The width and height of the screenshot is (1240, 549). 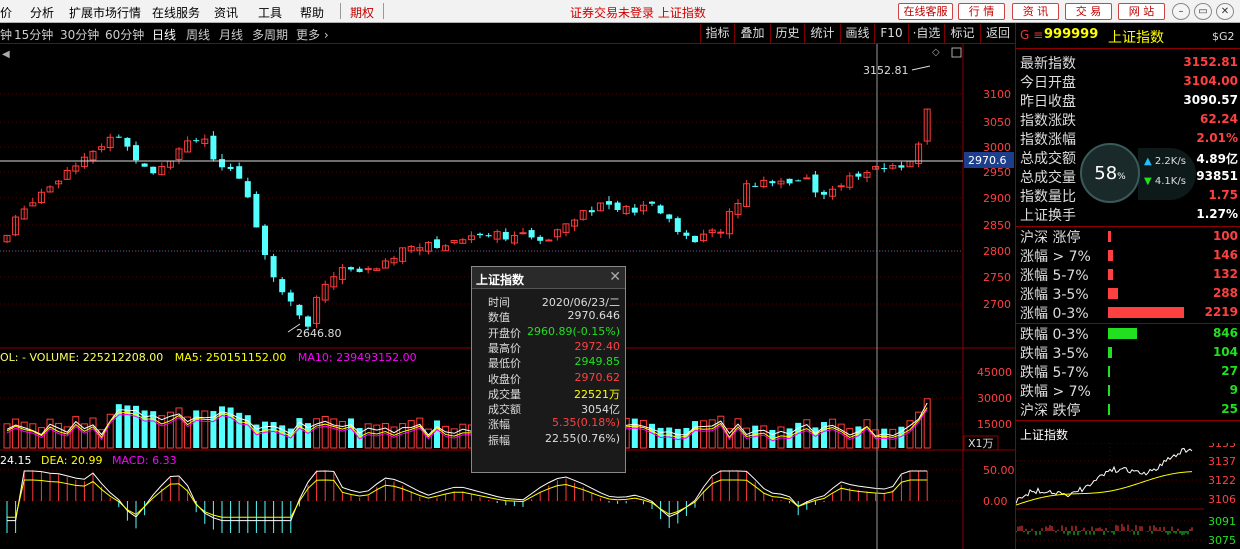 I want to click on popup-value: 5.35(0.18%), so click(x=585, y=423).